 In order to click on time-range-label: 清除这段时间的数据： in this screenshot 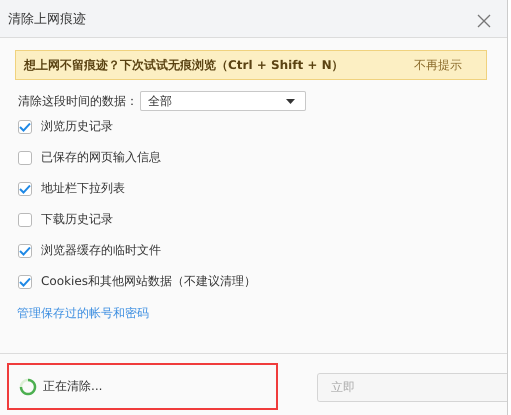, I will do `click(78, 101)`.